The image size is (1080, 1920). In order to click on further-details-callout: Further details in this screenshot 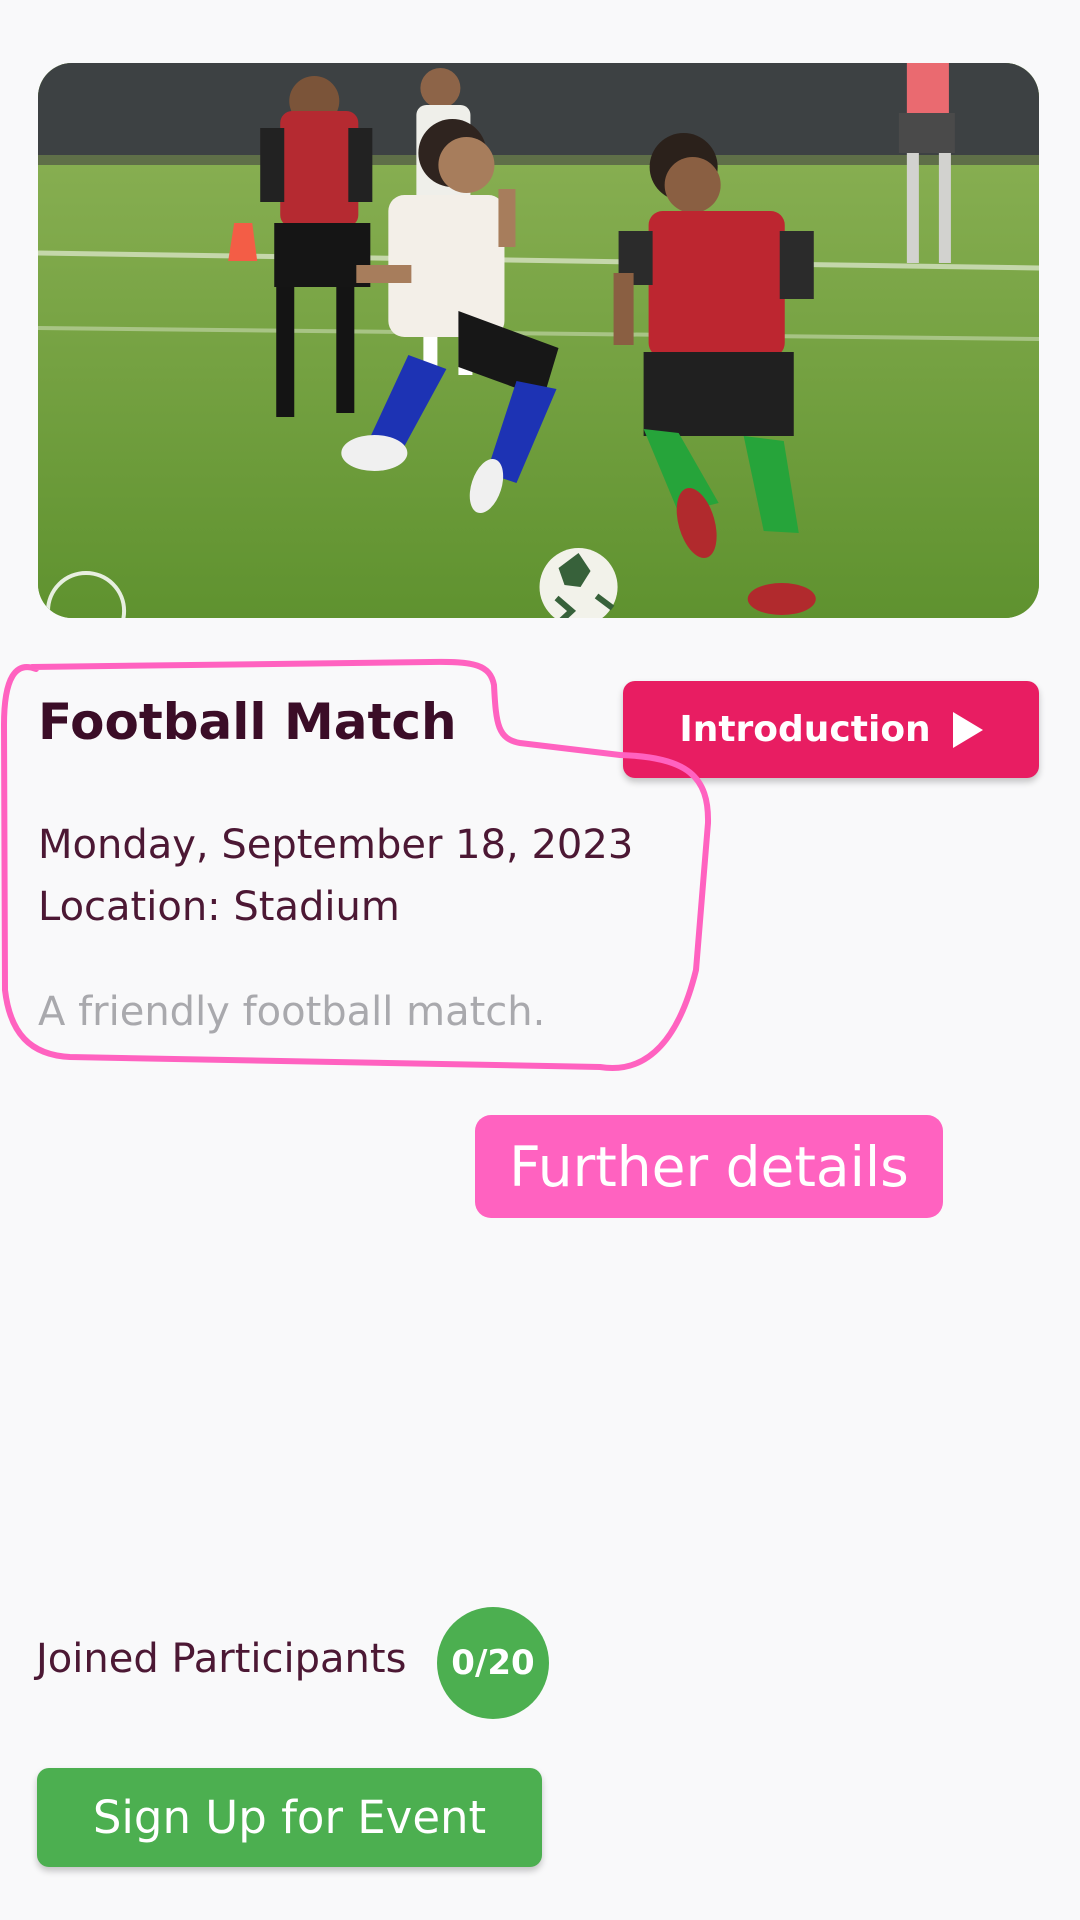, I will do `click(709, 1166)`.